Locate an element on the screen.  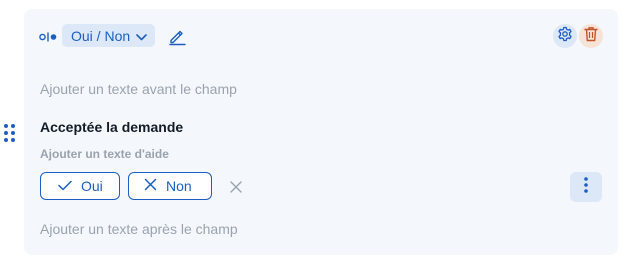
trash-icon is located at coordinates (591, 36).